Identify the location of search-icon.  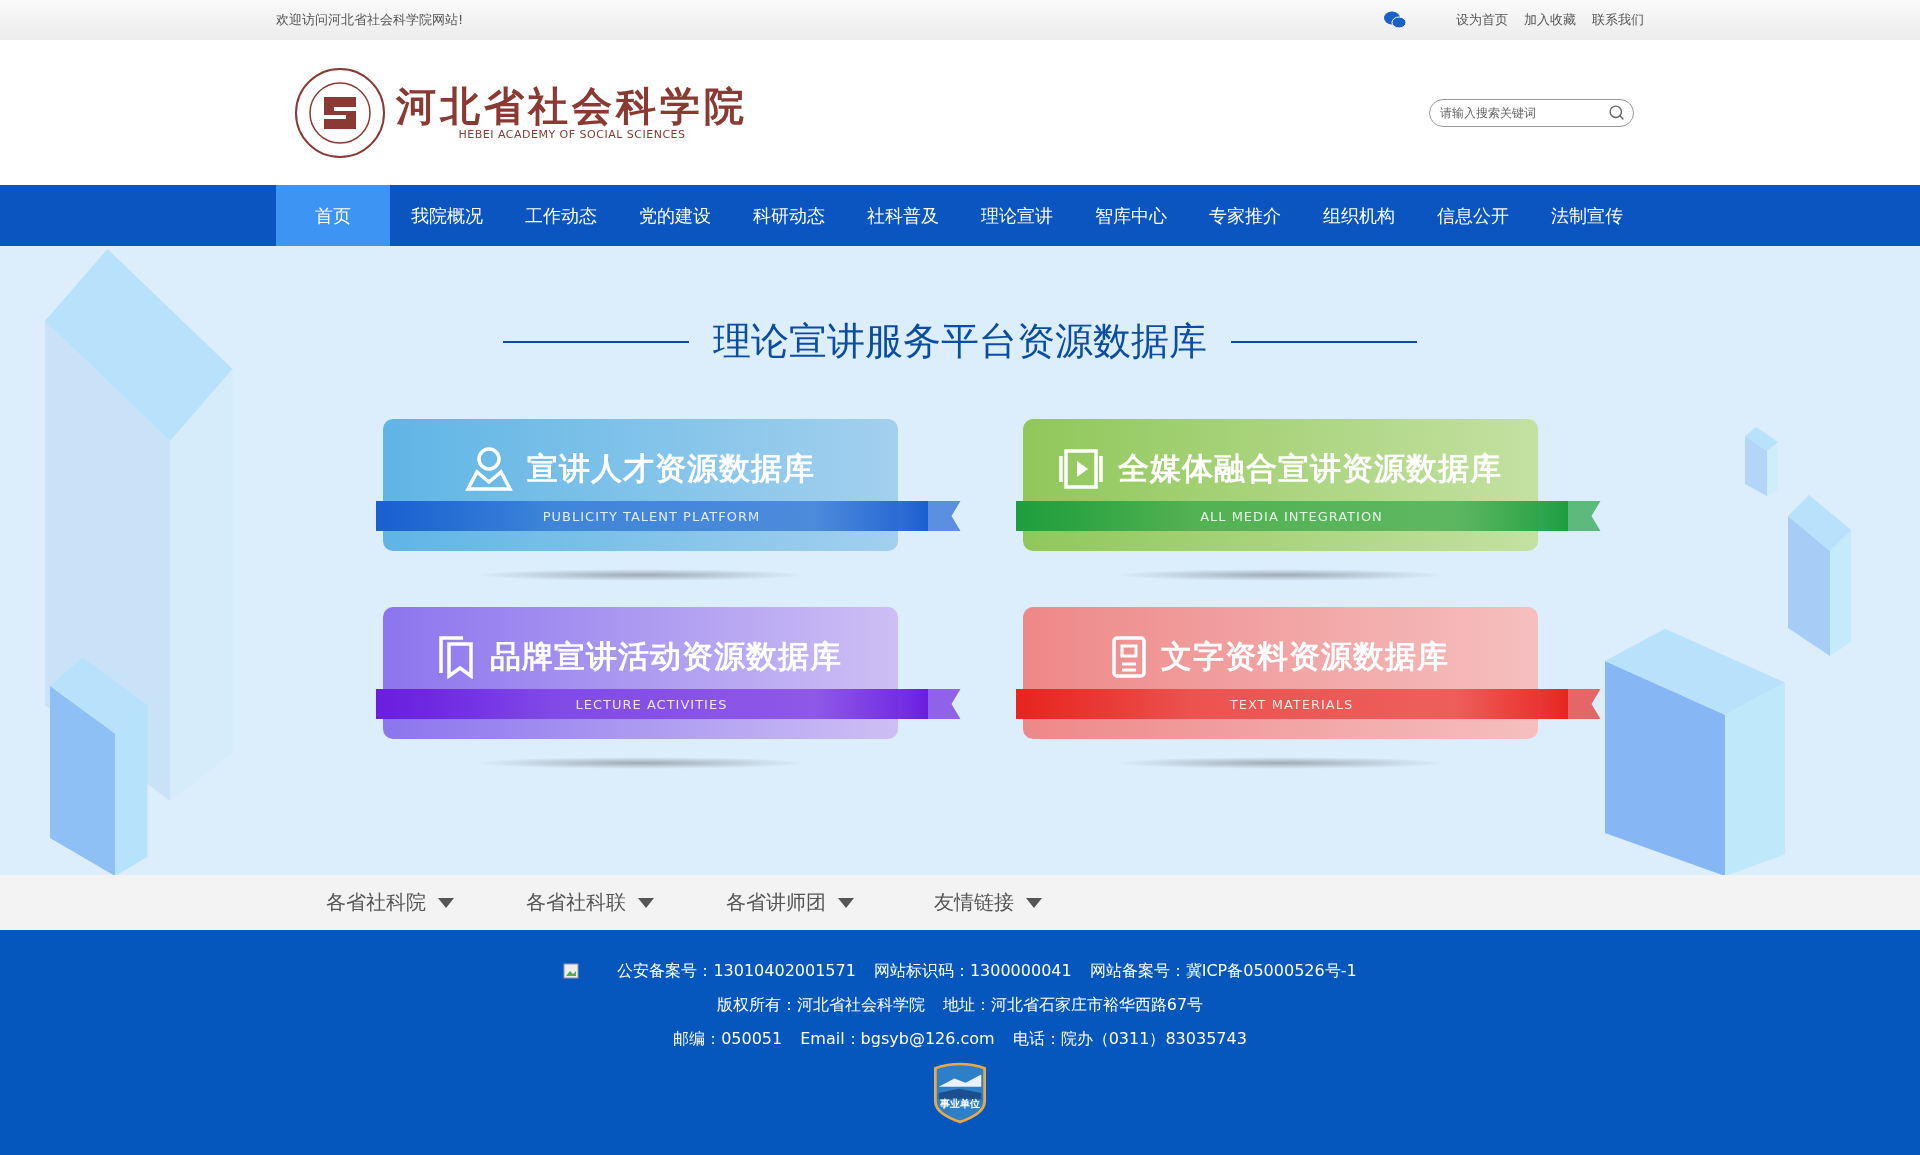
(1616, 112).